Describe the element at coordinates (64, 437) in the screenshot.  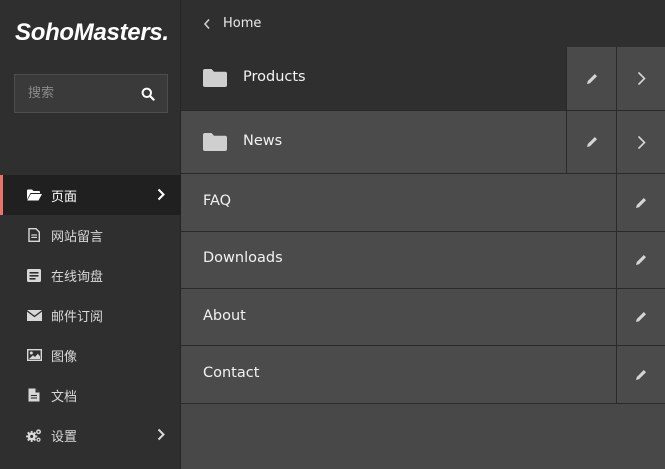
I see `sidebar-item-label: 设置` at that location.